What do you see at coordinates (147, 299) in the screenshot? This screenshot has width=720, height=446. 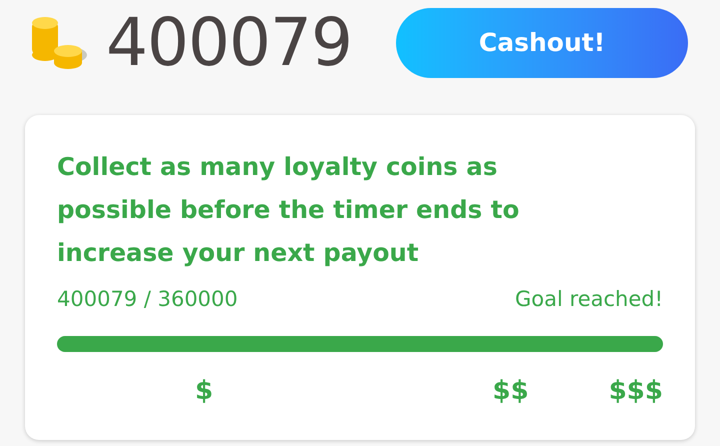 I see `progress-text: 400079 / 360000` at bounding box center [147, 299].